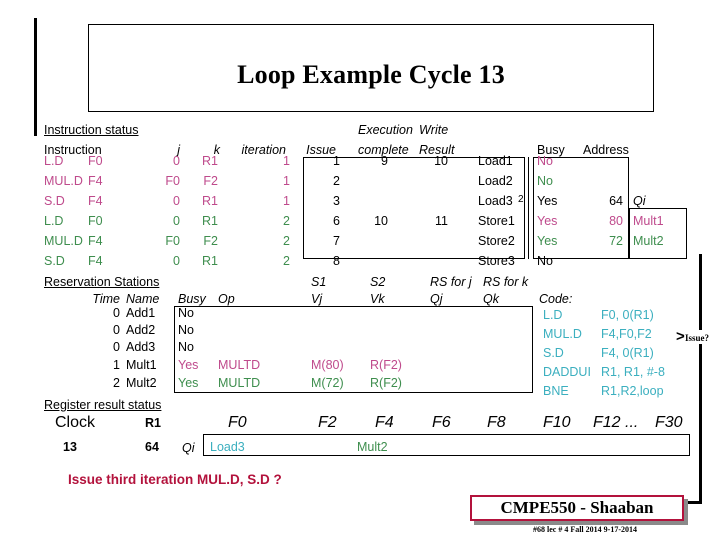 The width and height of the screenshot is (720, 540). Describe the element at coordinates (336, 201) in the screenshot. I see `instr-issue: 3` at that location.